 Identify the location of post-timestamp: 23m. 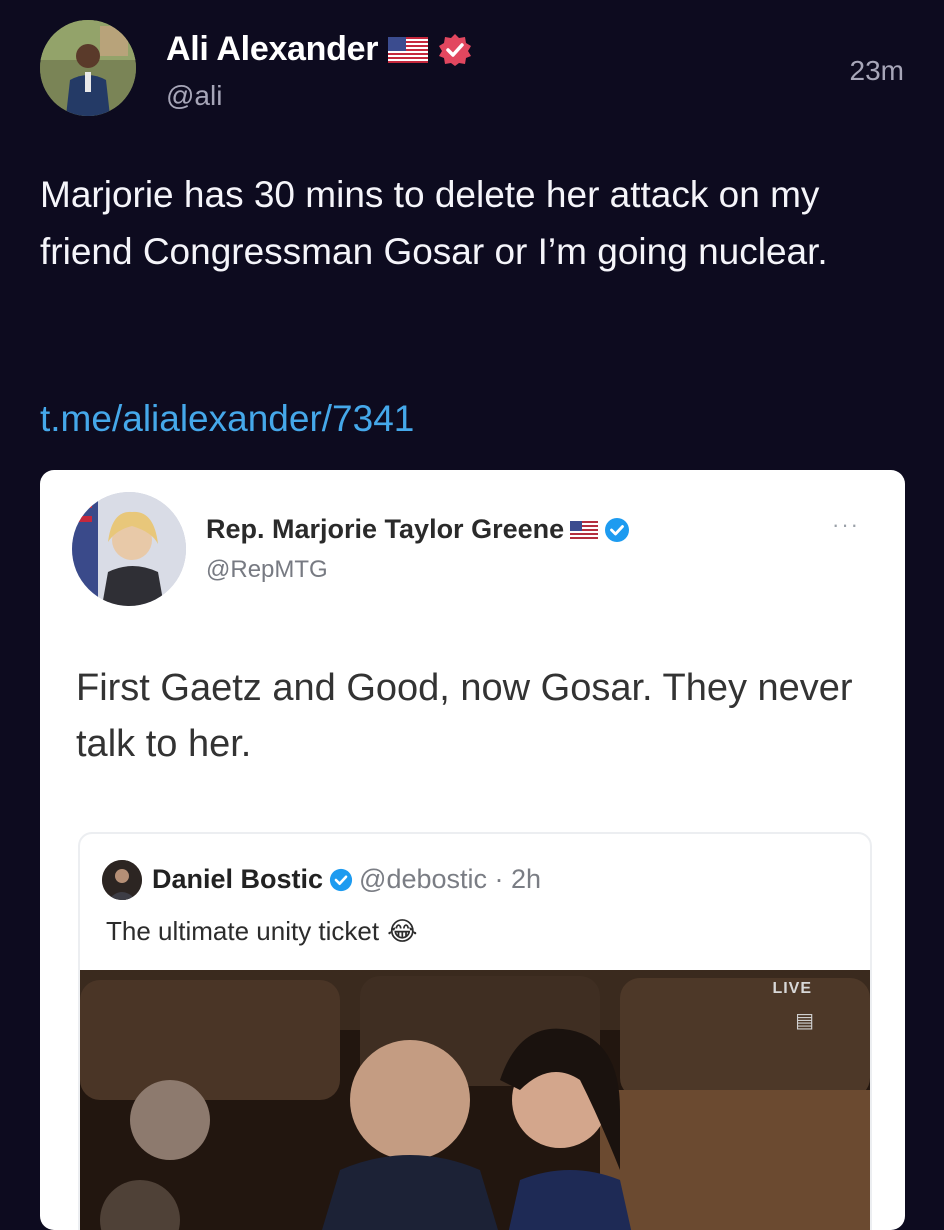
(876, 70).